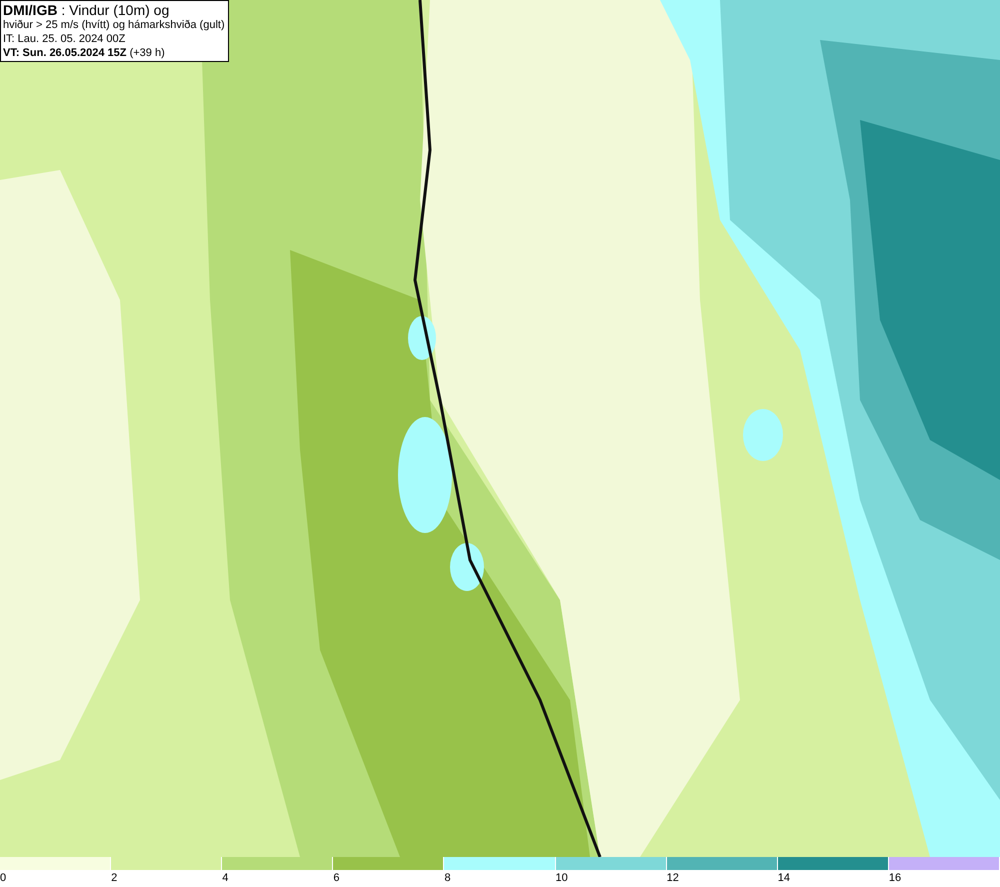  I want to click on title-line: IT: Lau. 25. 05. 2024 00Z, so click(64, 39).